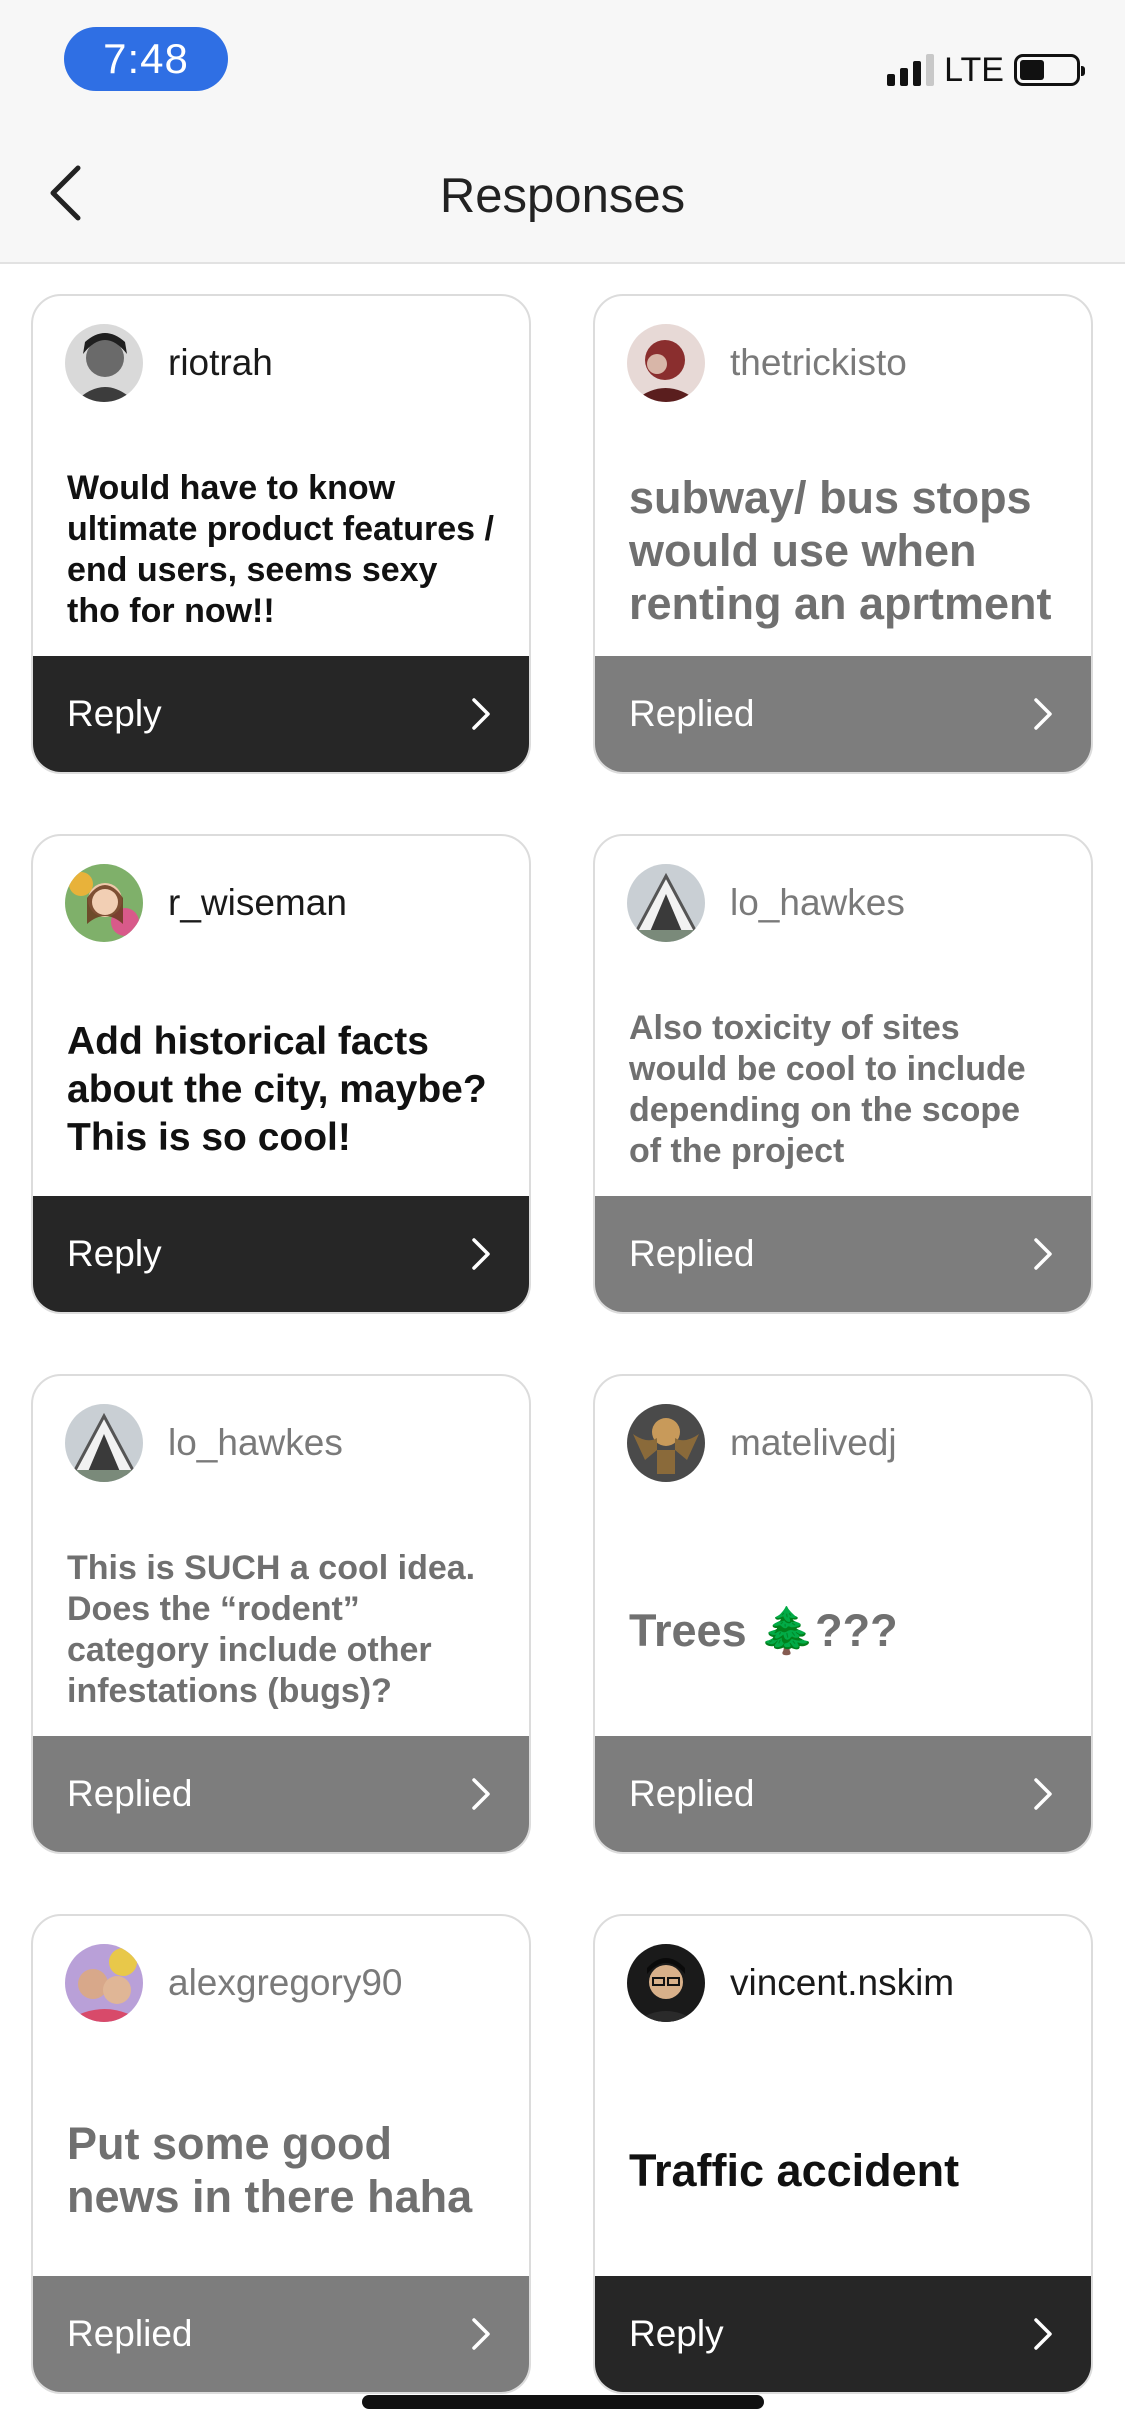  I want to click on navigation-bar: Responses, so click(562, 199).